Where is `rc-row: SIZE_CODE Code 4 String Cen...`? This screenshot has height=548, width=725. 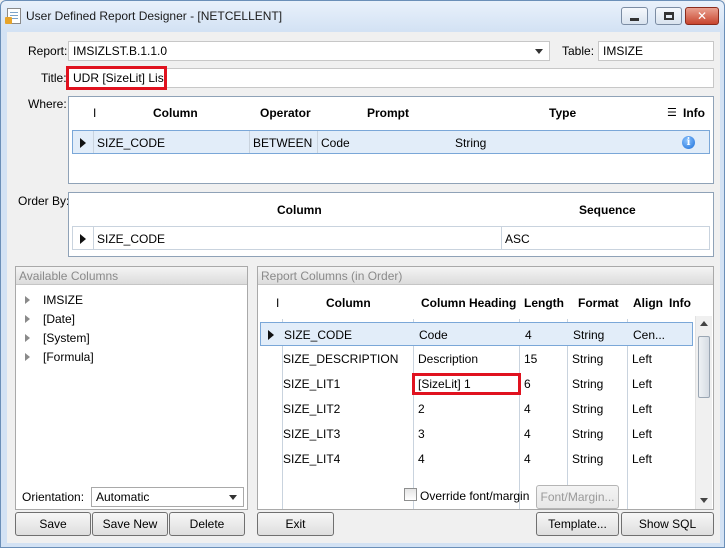 rc-row: SIZE_CODE Code 4 String Cen... is located at coordinates (476, 334).